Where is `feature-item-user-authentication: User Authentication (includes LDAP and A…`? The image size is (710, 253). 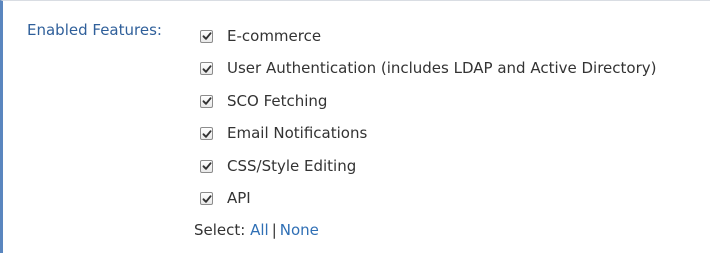
feature-item-user-authentication: User Authentication (includes LDAP and A… is located at coordinates (428, 69).